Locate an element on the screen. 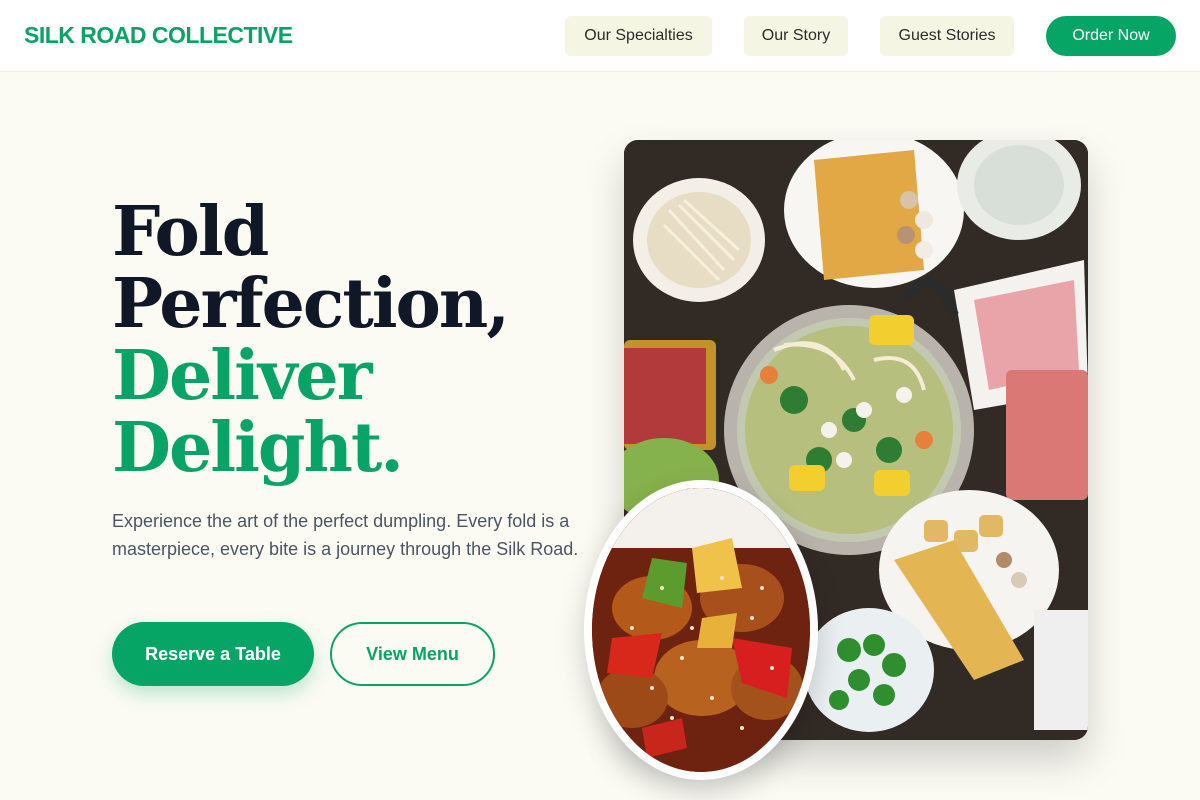  headline-line-2: Perfection, is located at coordinates (311, 304).